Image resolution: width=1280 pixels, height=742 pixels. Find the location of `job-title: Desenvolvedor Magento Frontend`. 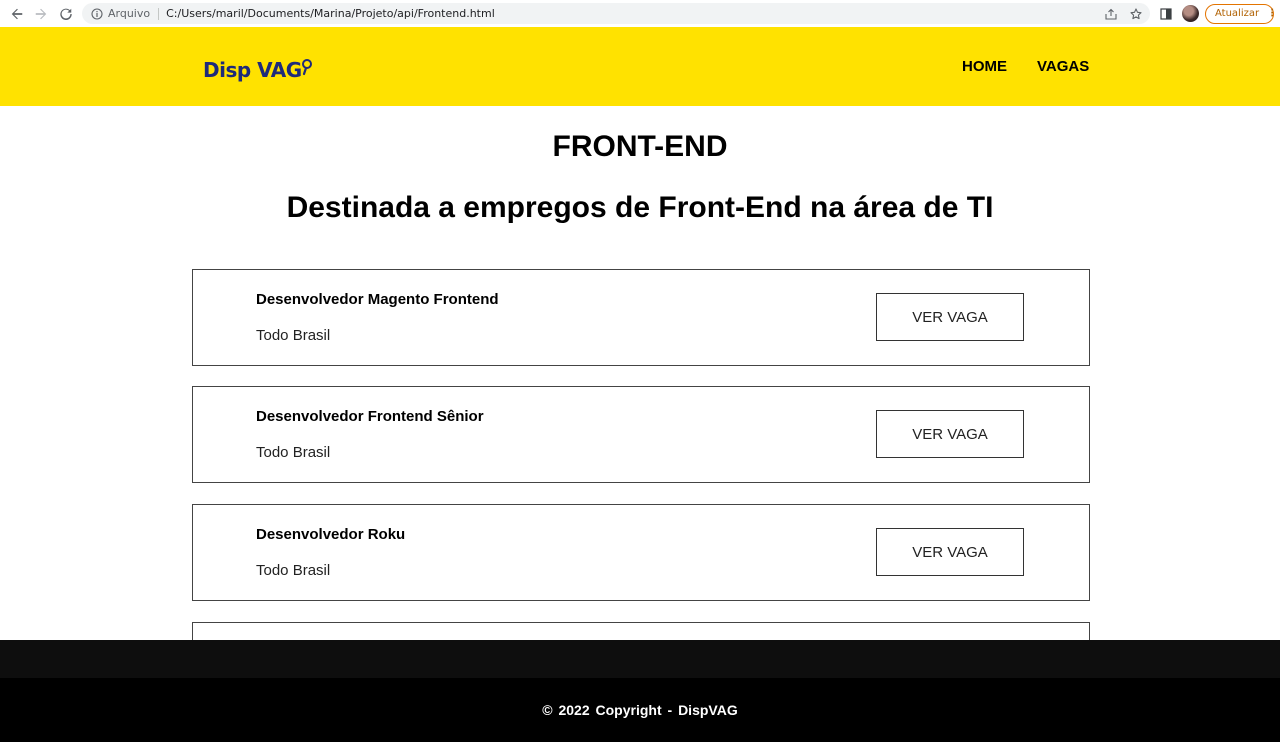

job-title: Desenvolvedor Magento Frontend is located at coordinates (377, 299).